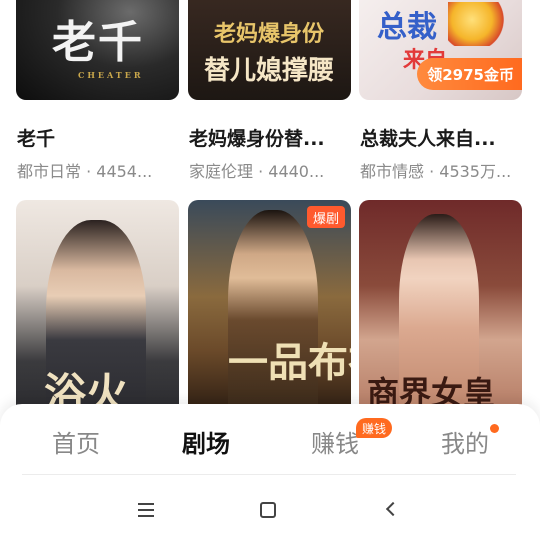 This screenshot has width=540, height=540. I want to click on cover-title-art: 替儿媳撑腰, so click(269, 71).